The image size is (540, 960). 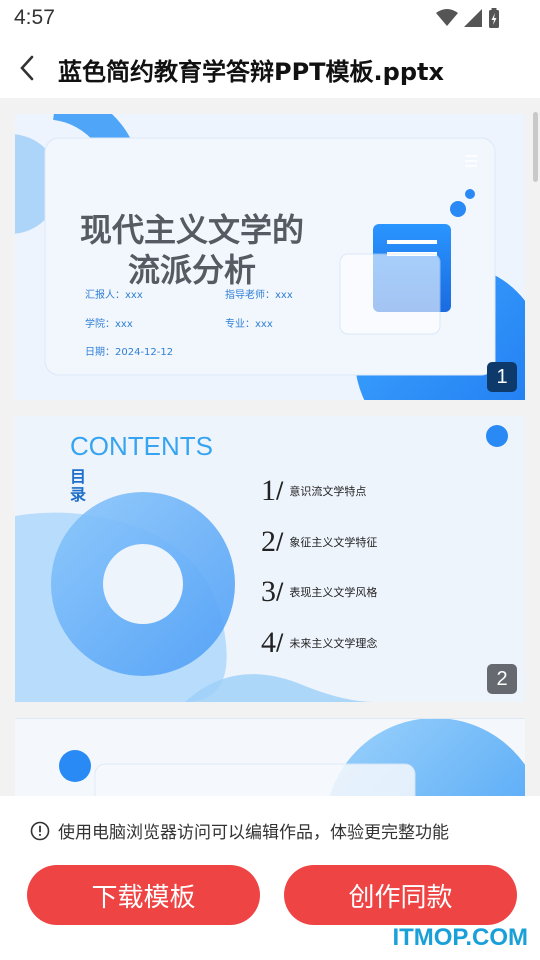 I want to click on slide-1-title: 现代主义文学的 流派分析, so click(x=192, y=250).